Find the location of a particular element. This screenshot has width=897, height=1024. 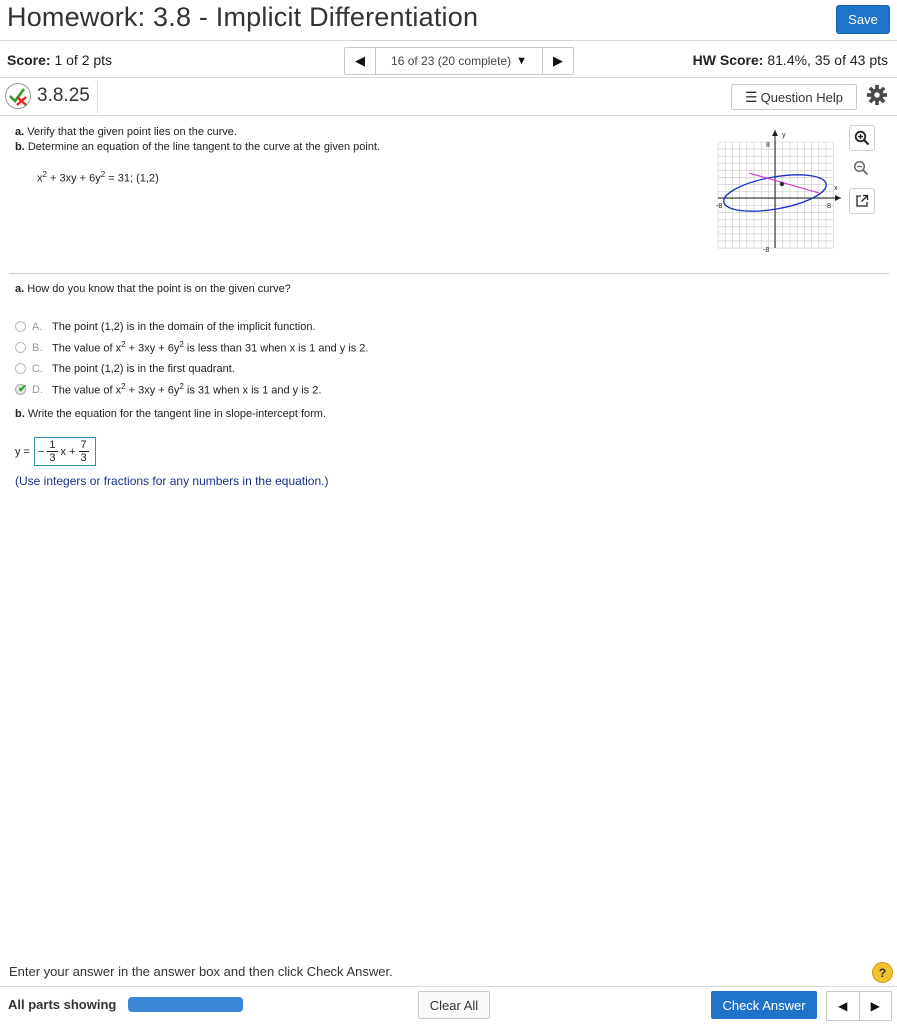

y-axis-arrow is located at coordinates (775, 133).